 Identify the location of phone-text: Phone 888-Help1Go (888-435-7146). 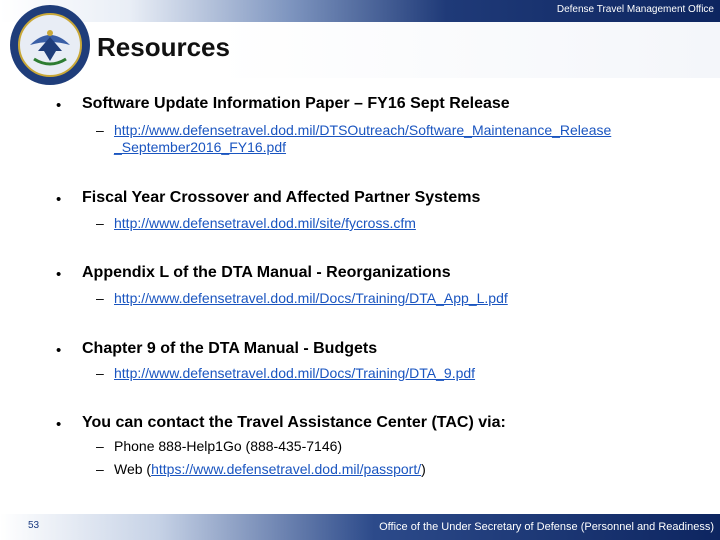
(228, 446).